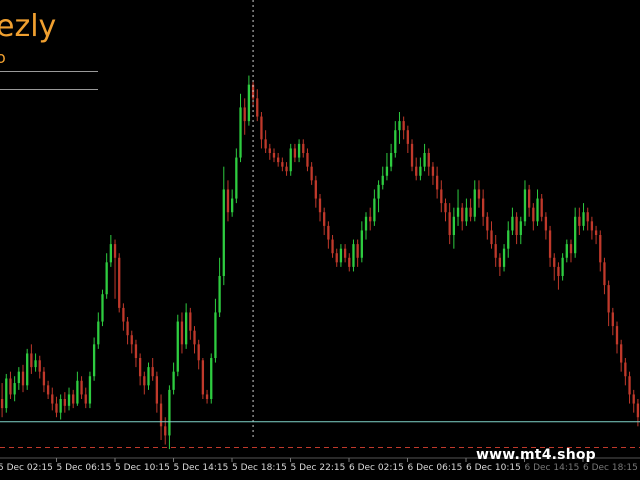 The image size is (640, 480). Describe the element at coordinates (28, 26) in the screenshot. I see `brand-title: ezly` at that location.